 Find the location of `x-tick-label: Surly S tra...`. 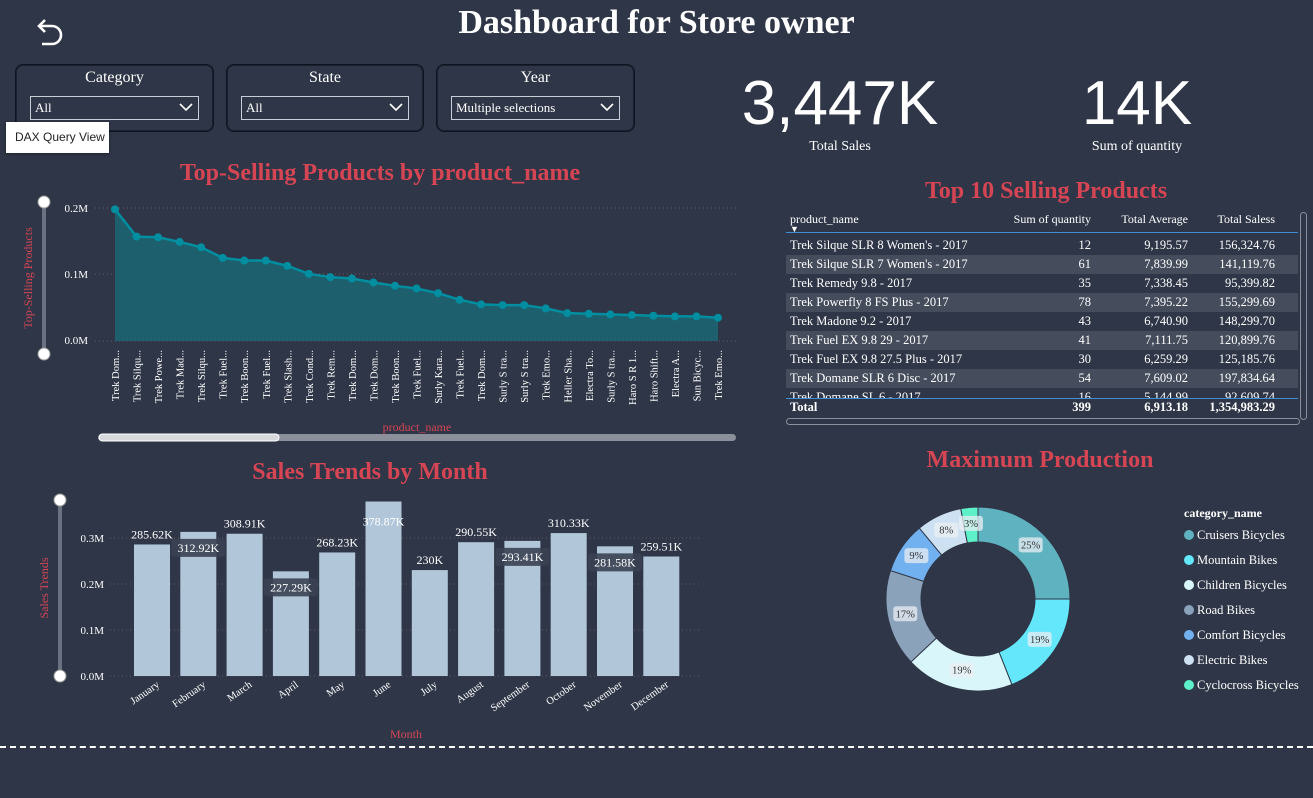

x-tick-label: Surly S tra... is located at coordinates (504, 376).